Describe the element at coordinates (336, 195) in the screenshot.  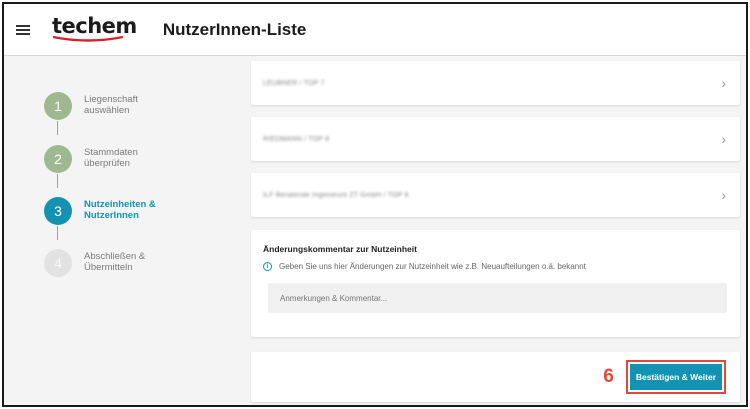
I see `unit-name: ILF Beratende Ingenieure ZT GmbH / TOP 9` at that location.